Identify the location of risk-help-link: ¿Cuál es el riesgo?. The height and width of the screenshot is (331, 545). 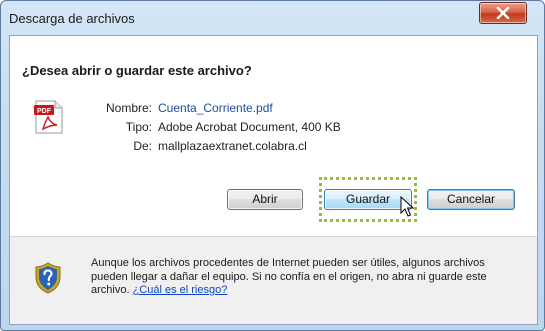
(180, 290).